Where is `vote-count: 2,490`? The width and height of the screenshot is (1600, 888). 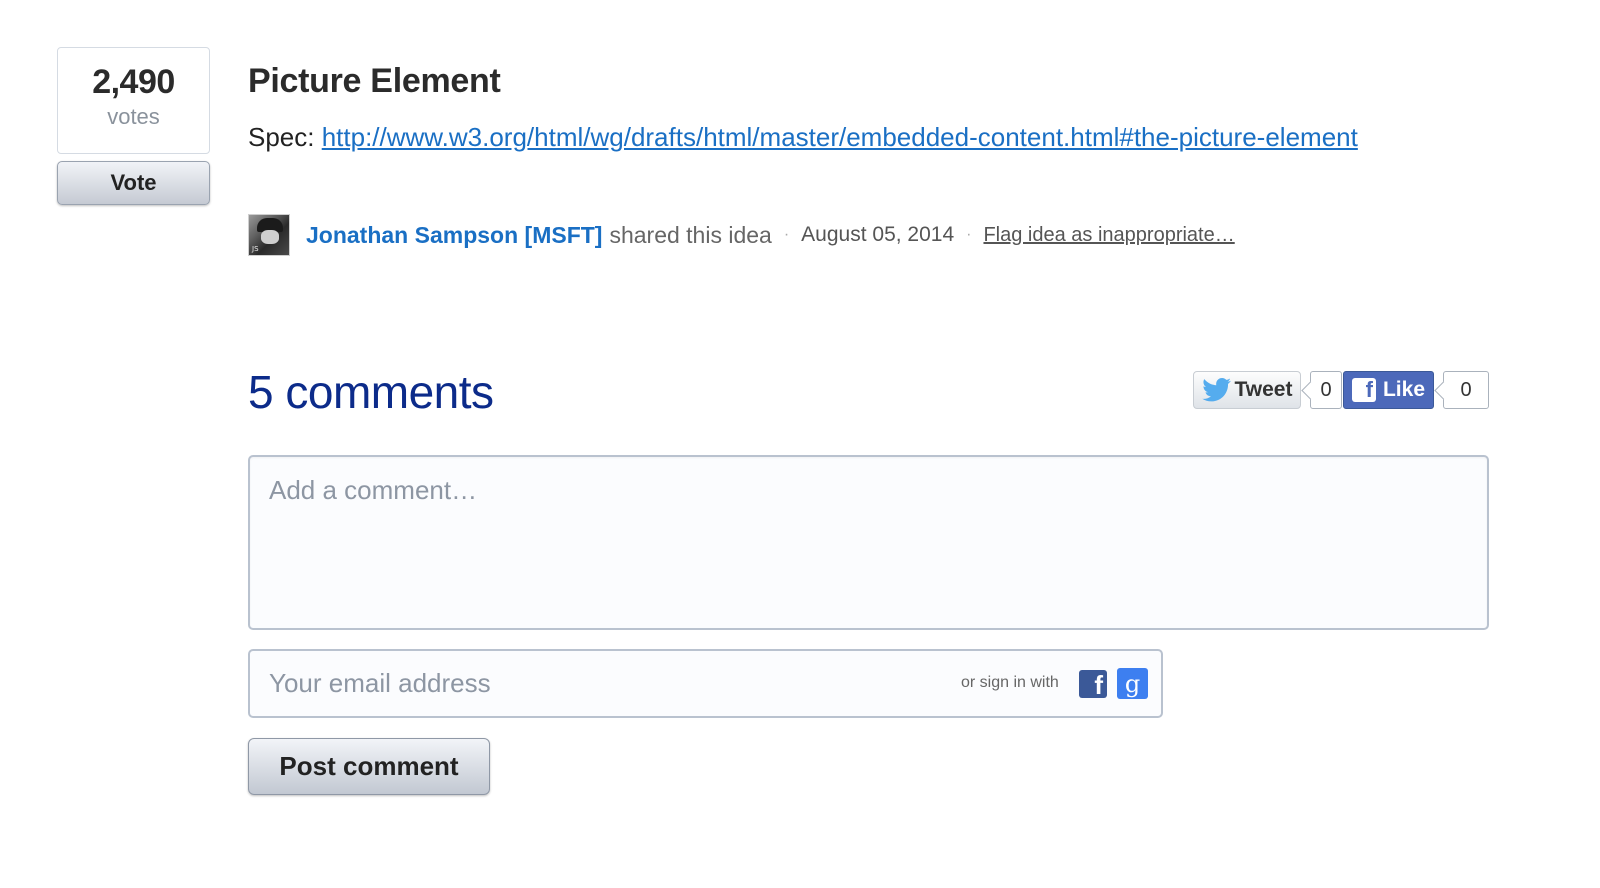 vote-count: 2,490 is located at coordinates (133, 82).